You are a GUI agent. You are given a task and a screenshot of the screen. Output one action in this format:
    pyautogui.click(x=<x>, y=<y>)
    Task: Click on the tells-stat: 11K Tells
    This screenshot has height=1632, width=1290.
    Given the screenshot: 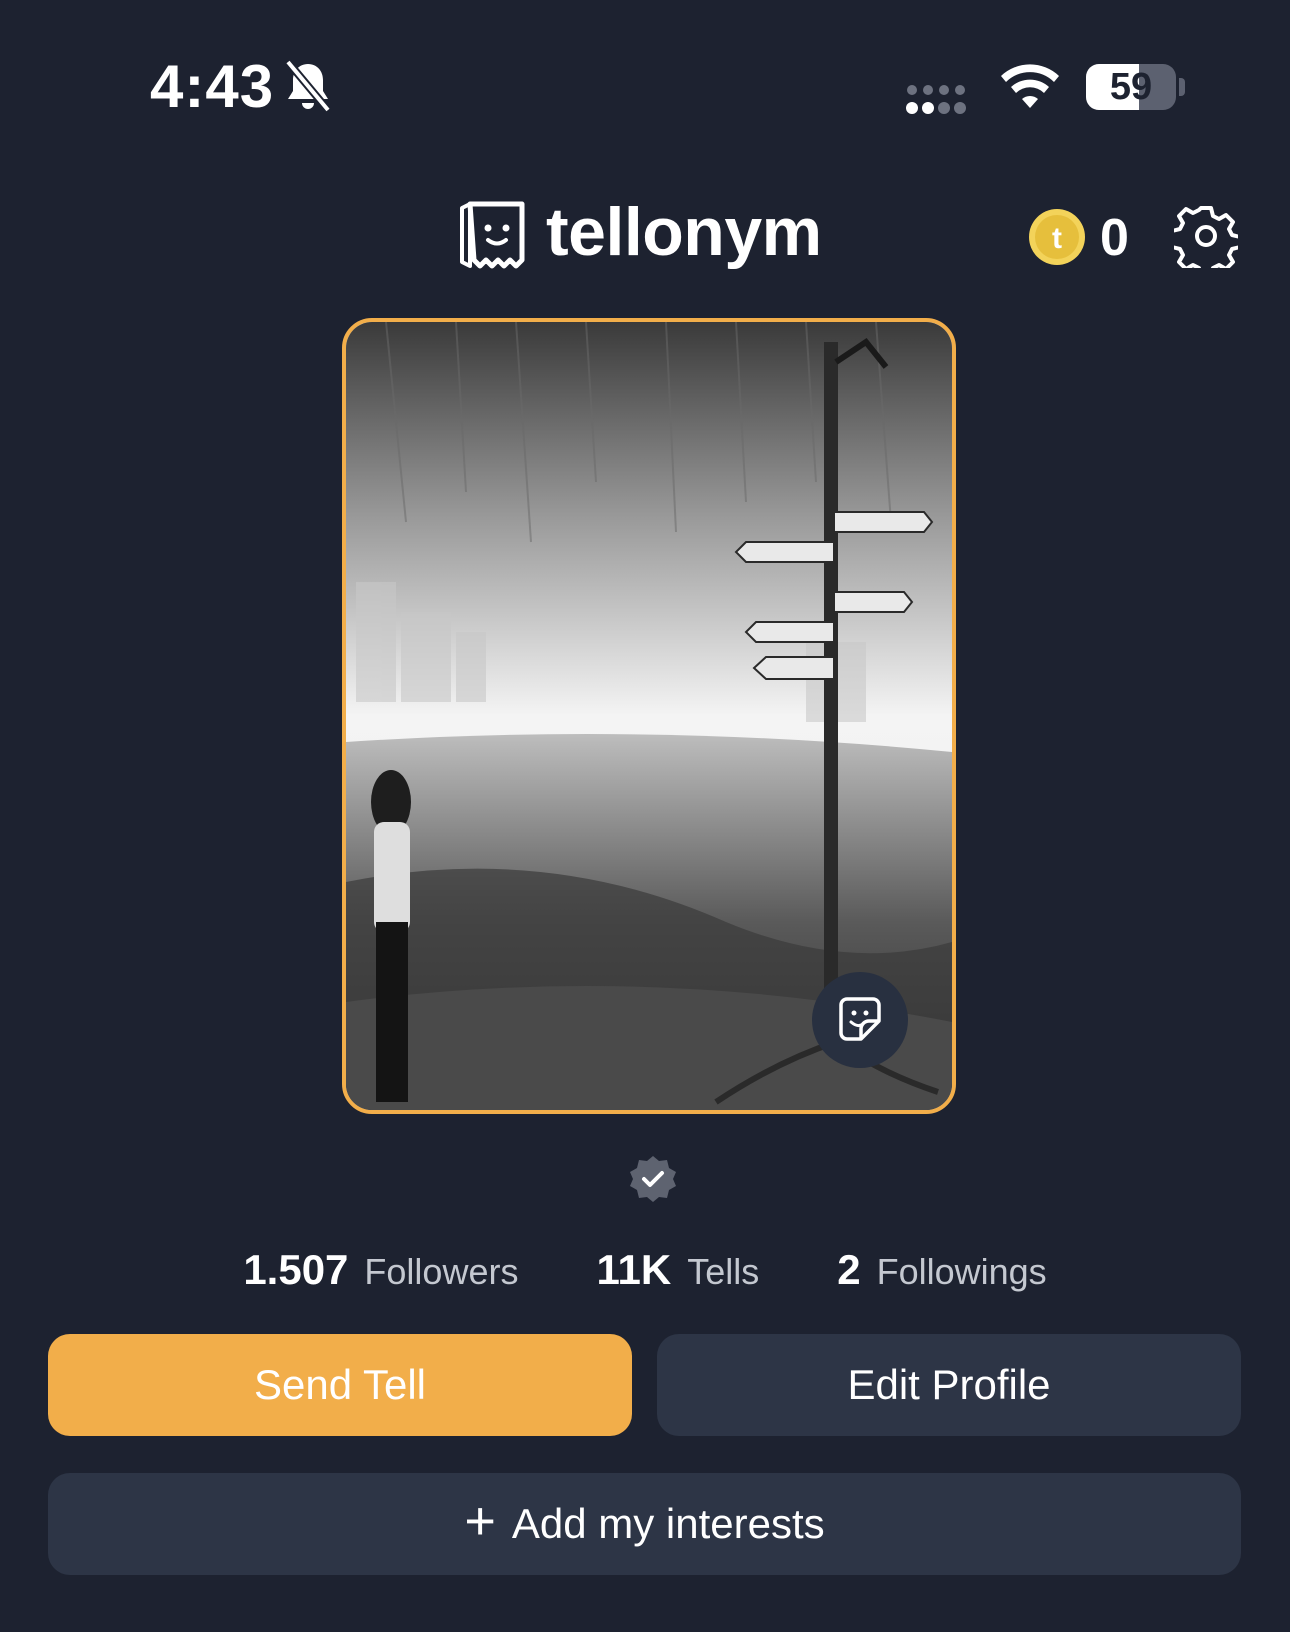 What is the action you would take?
    pyautogui.click(x=677, y=1270)
    